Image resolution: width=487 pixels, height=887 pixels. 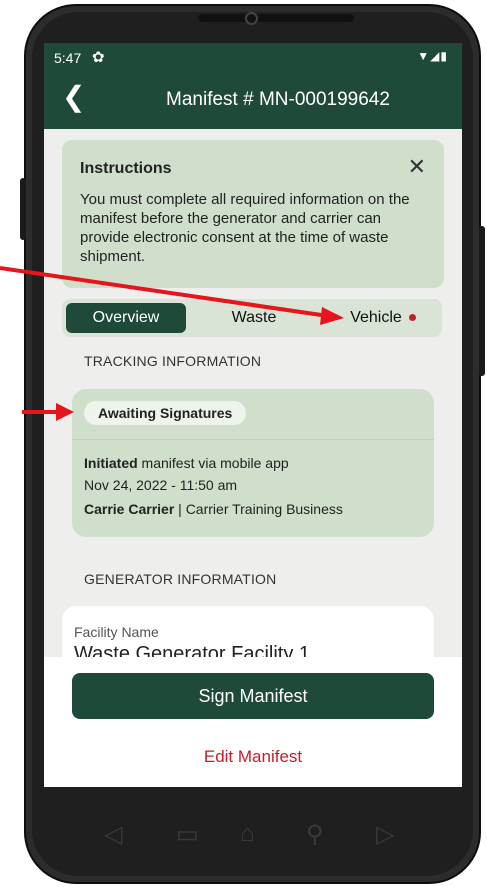 What do you see at coordinates (161, 485) in the screenshot?
I see `tracking-timestamp: Nov 24, 2022 - 11:50 am` at bounding box center [161, 485].